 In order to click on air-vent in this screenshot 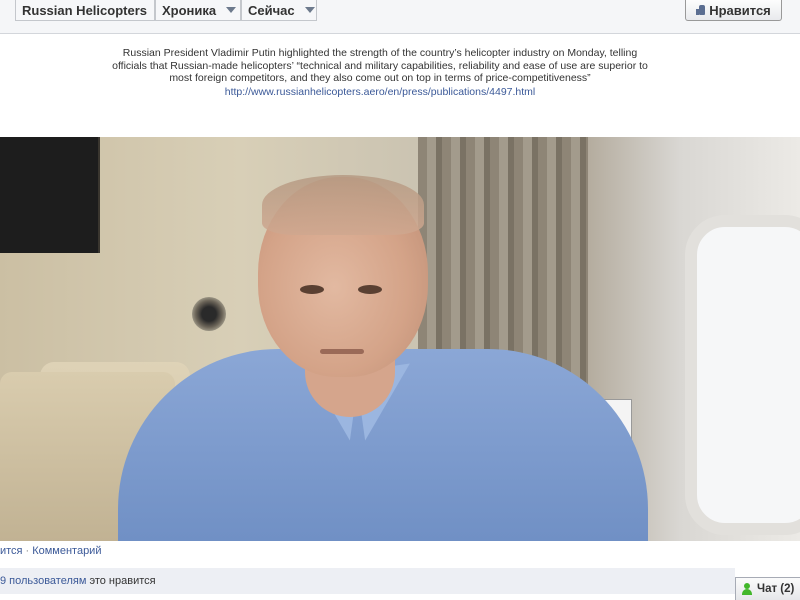, I will do `click(209, 314)`.